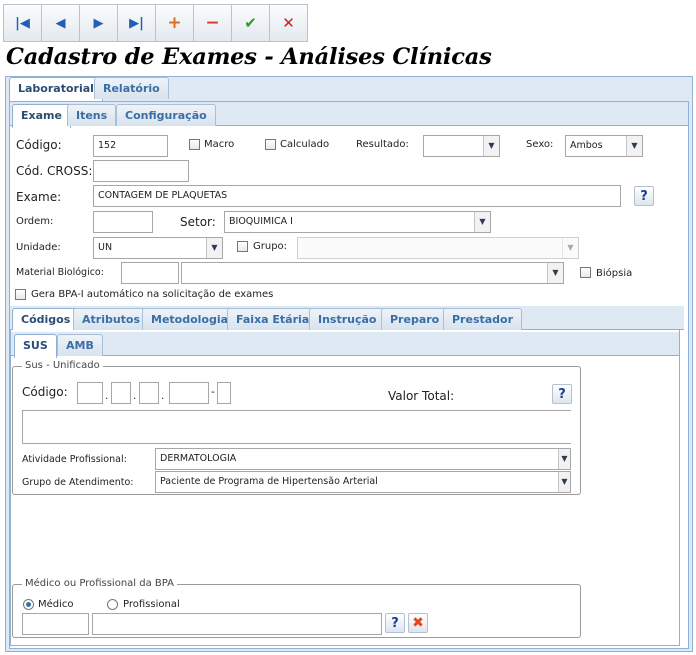 Image resolution: width=696 pixels, height=655 pixels. Describe the element at coordinates (38, 247) in the screenshot. I see `unidade-label: Unidade:` at that location.